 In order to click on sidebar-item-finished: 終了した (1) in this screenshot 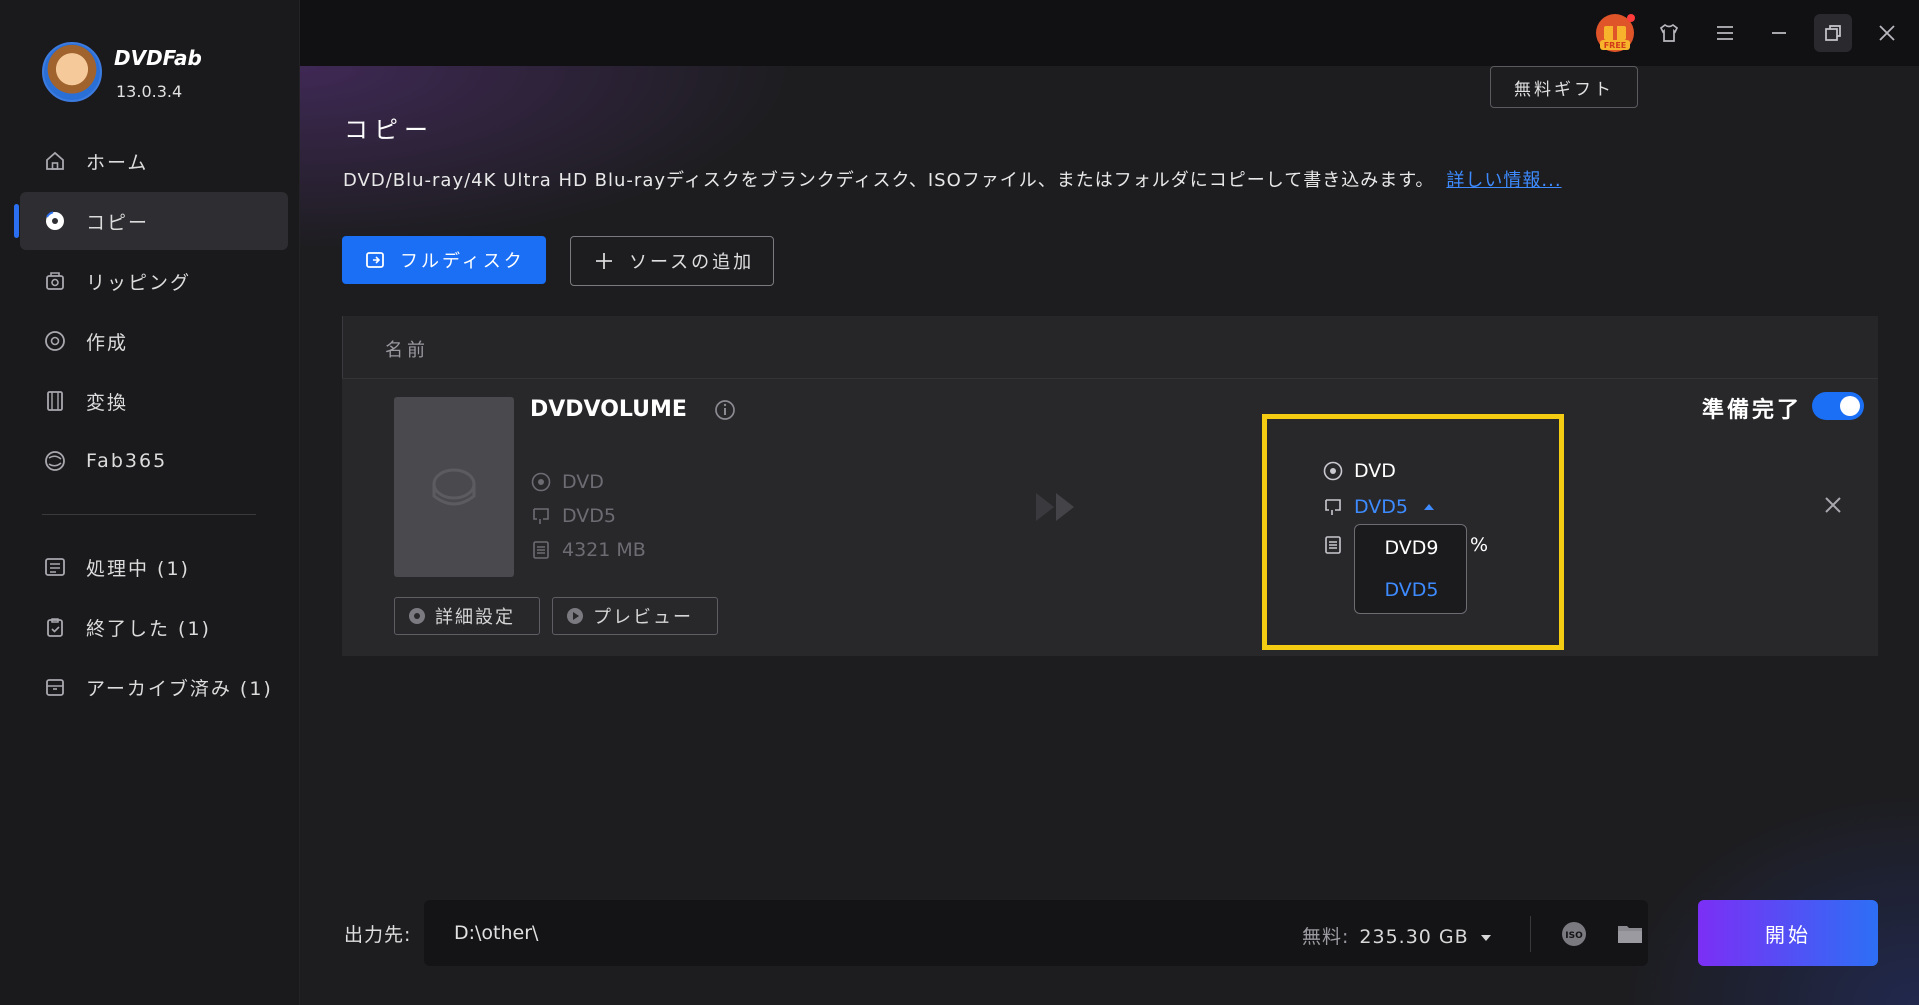, I will do `click(154, 627)`.